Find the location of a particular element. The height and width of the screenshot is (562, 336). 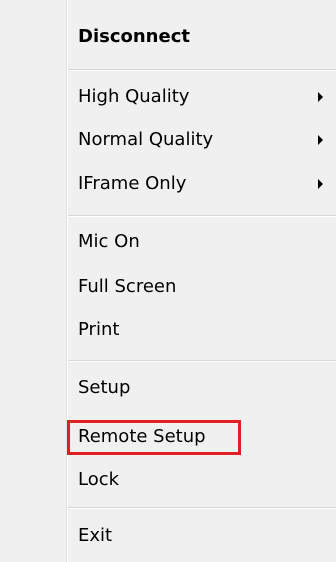

remote-setup-highlight-box is located at coordinates (154, 437).